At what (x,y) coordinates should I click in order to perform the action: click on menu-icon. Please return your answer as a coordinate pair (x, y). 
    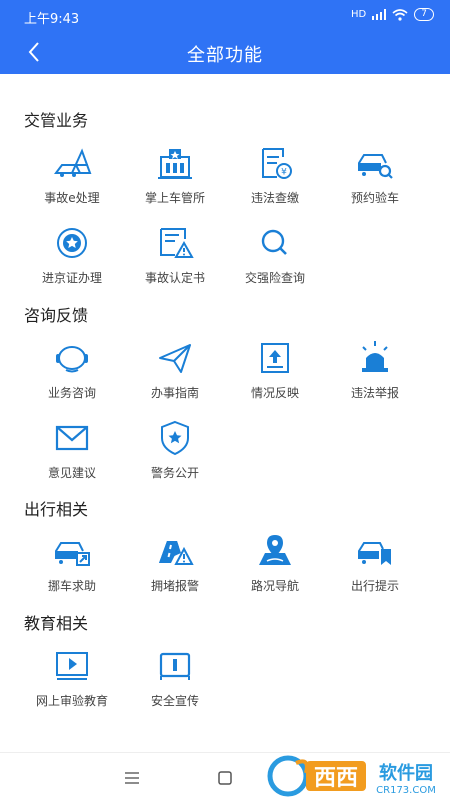
    Looking at the image, I should click on (132, 778).